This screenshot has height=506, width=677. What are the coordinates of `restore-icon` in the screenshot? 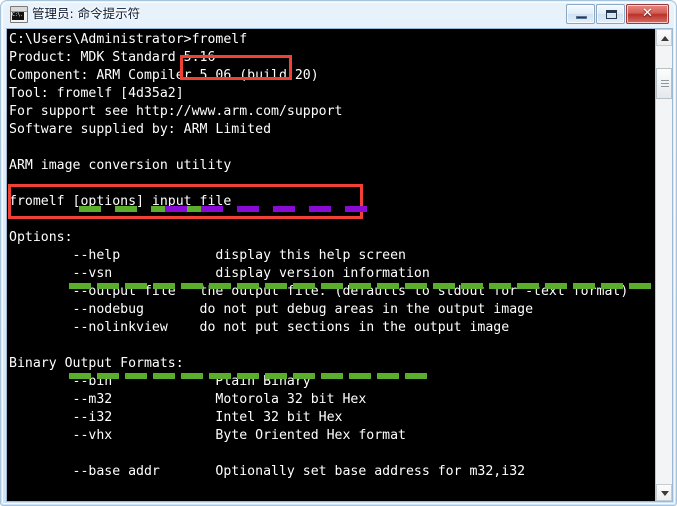 It's located at (611, 14).